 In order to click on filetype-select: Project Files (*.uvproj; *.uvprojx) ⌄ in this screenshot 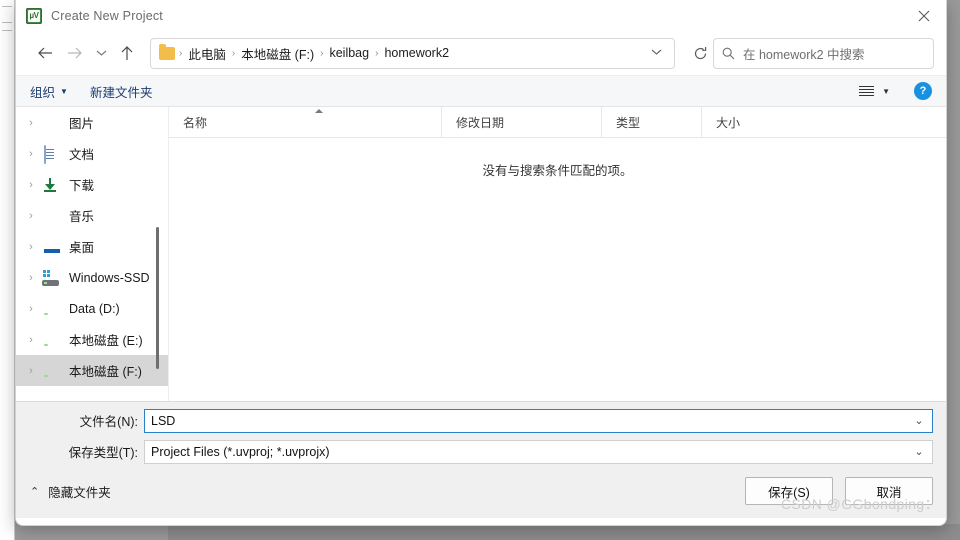, I will do `click(538, 451)`.